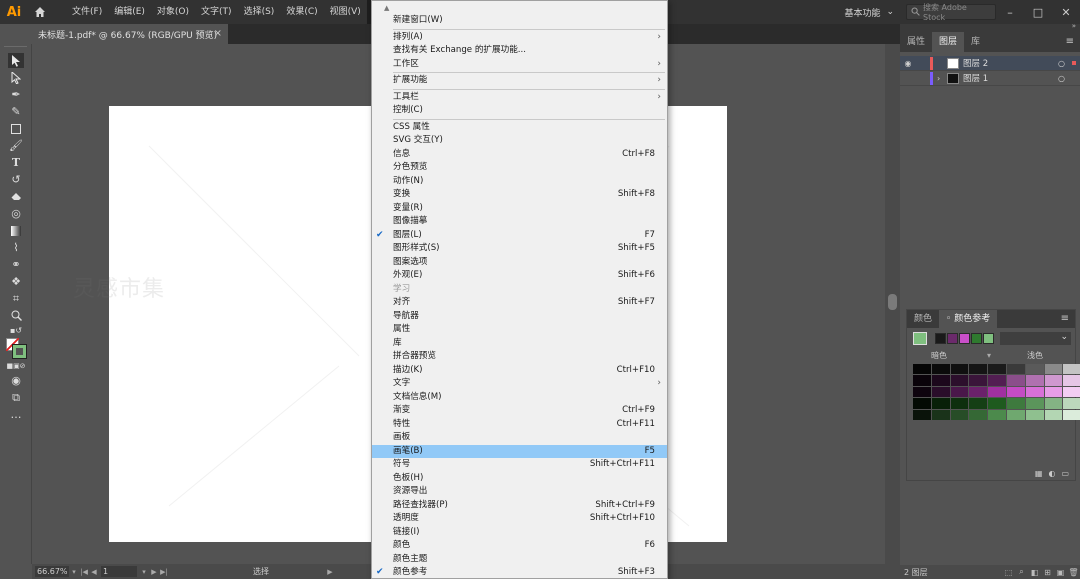  Describe the element at coordinates (16, 330) in the screenshot. I see `default-fill-stroke: ▪↺` at that location.